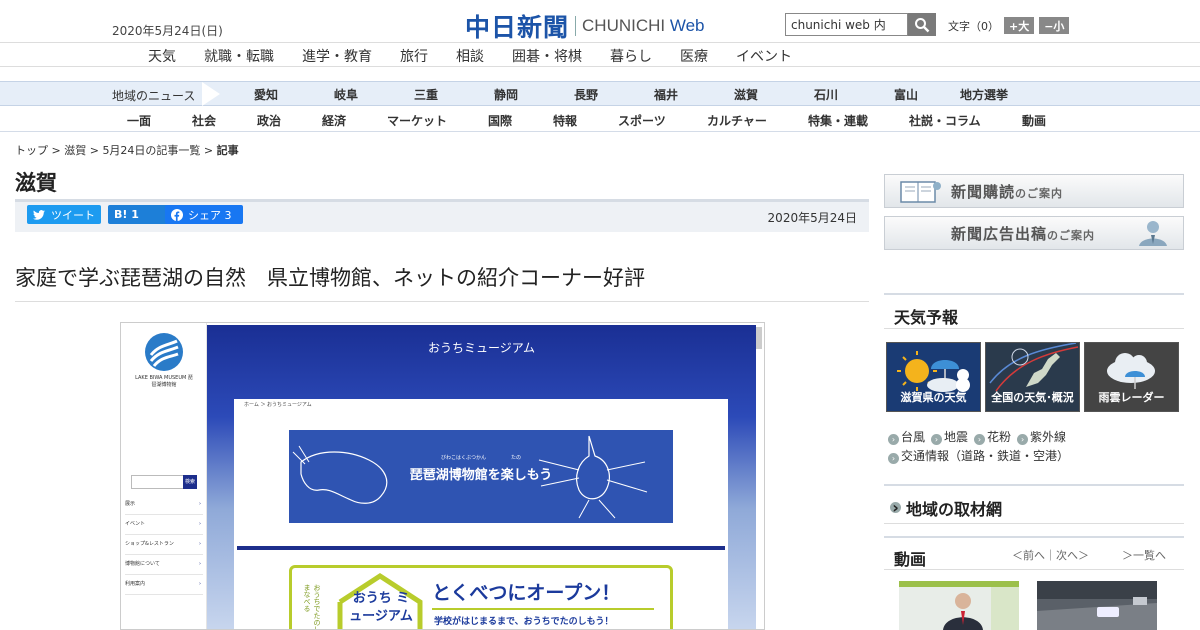  Describe the element at coordinates (75, 150) in the screenshot. I see `breadcrumb-shiga: 滋賀` at that location.